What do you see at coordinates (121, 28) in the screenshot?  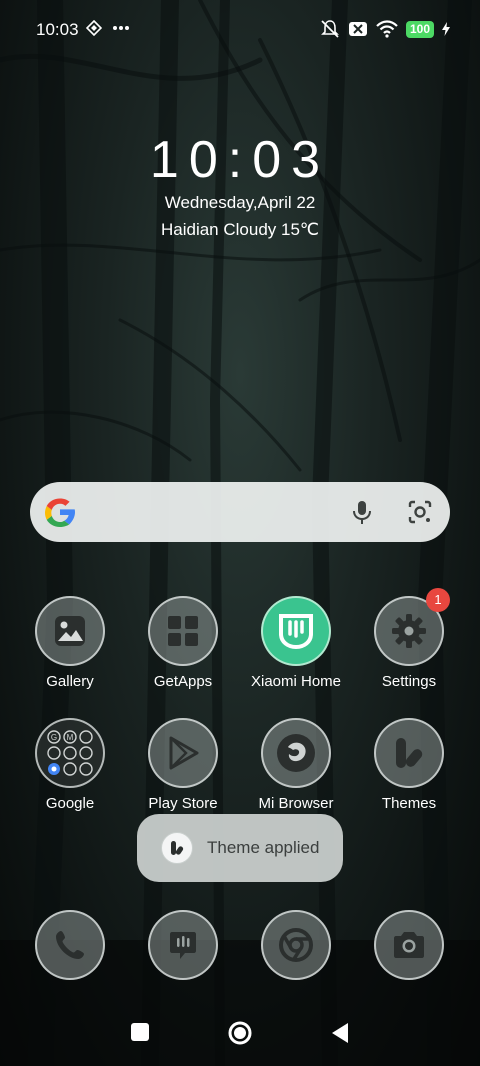 I see `more-dots-icon` at bounding box center [121, 28].